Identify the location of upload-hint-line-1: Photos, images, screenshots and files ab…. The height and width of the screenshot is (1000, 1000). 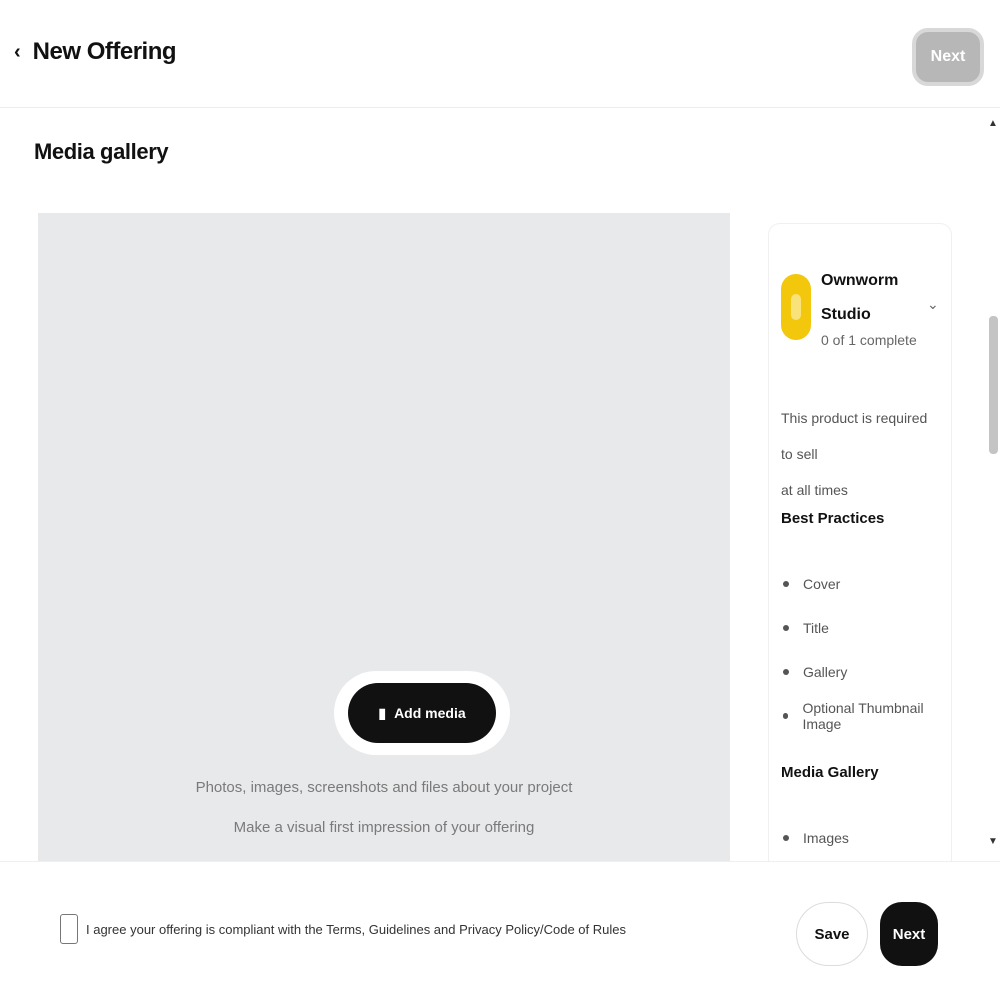
(384, 787).